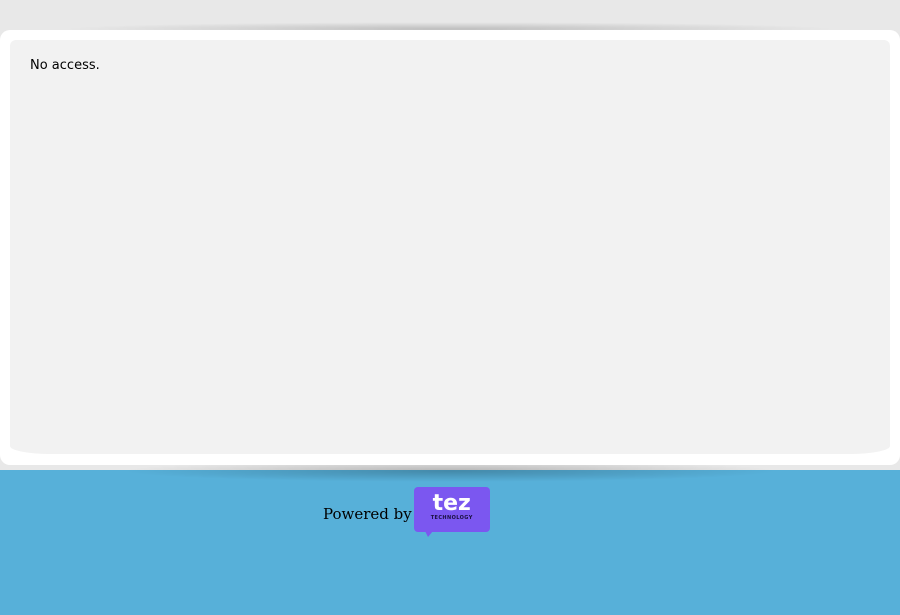  I want to click on tez-technology-logo: tez TECHNOLOGY, so click(451, 512).